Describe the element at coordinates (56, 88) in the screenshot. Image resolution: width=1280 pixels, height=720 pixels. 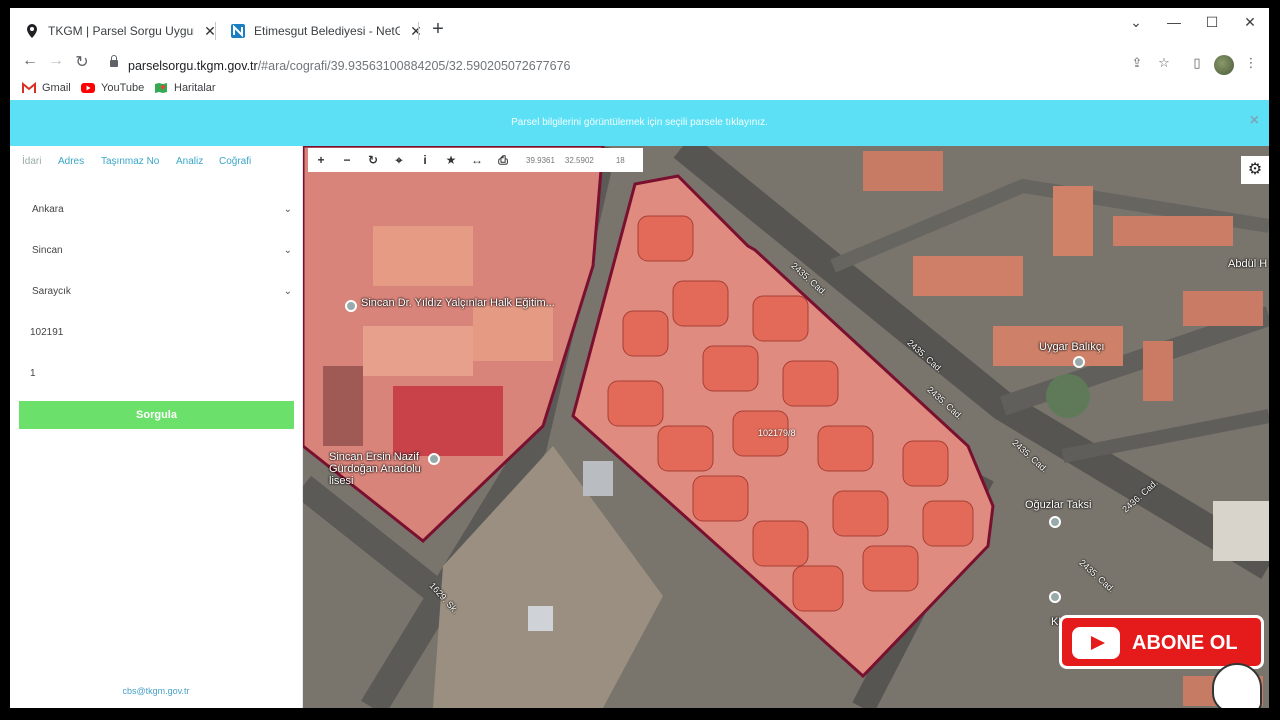
I see `bookmark-label: Gmail` at that location.